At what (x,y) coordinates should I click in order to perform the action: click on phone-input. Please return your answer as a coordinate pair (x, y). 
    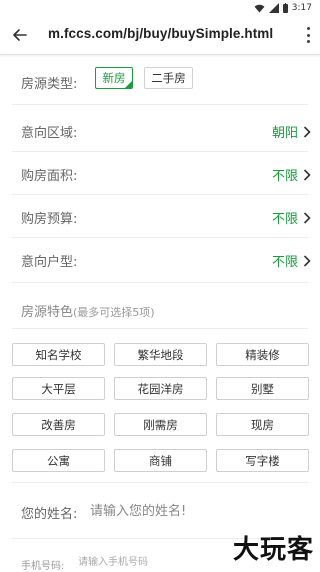
    Looking at the image, I should click on (153, 562).